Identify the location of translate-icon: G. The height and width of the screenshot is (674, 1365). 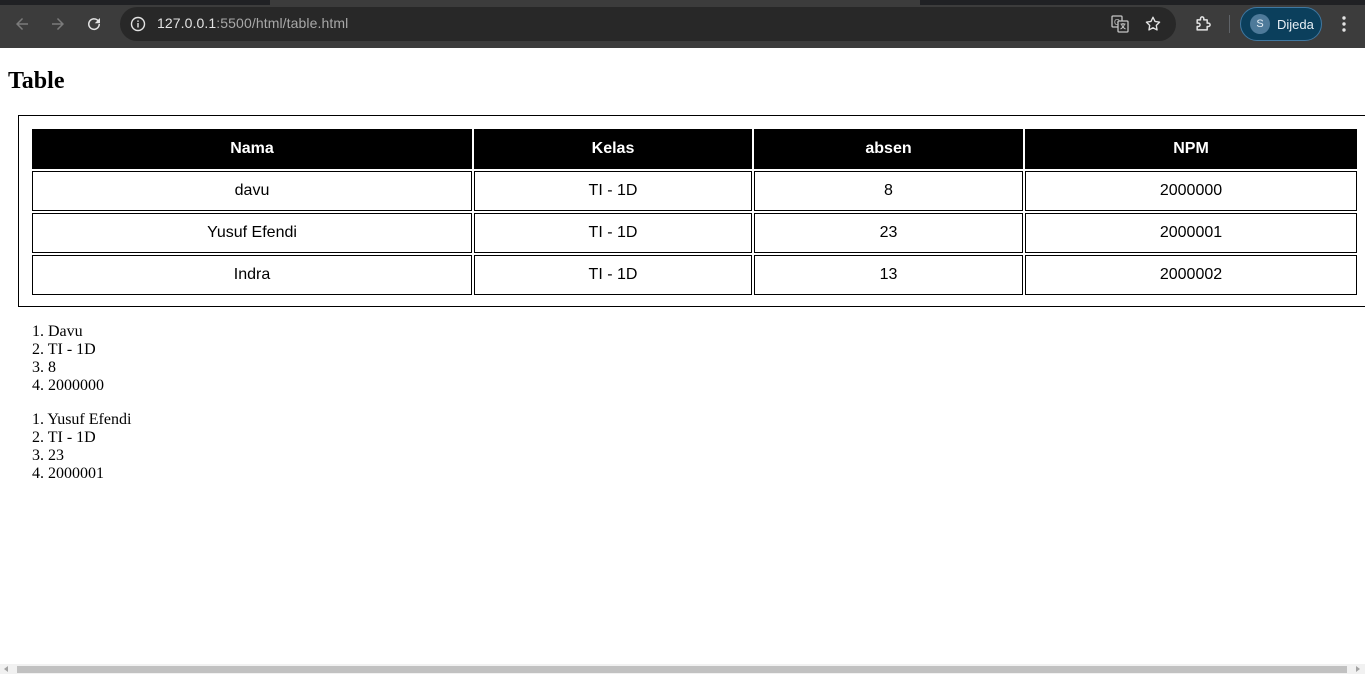
(1120, 24).